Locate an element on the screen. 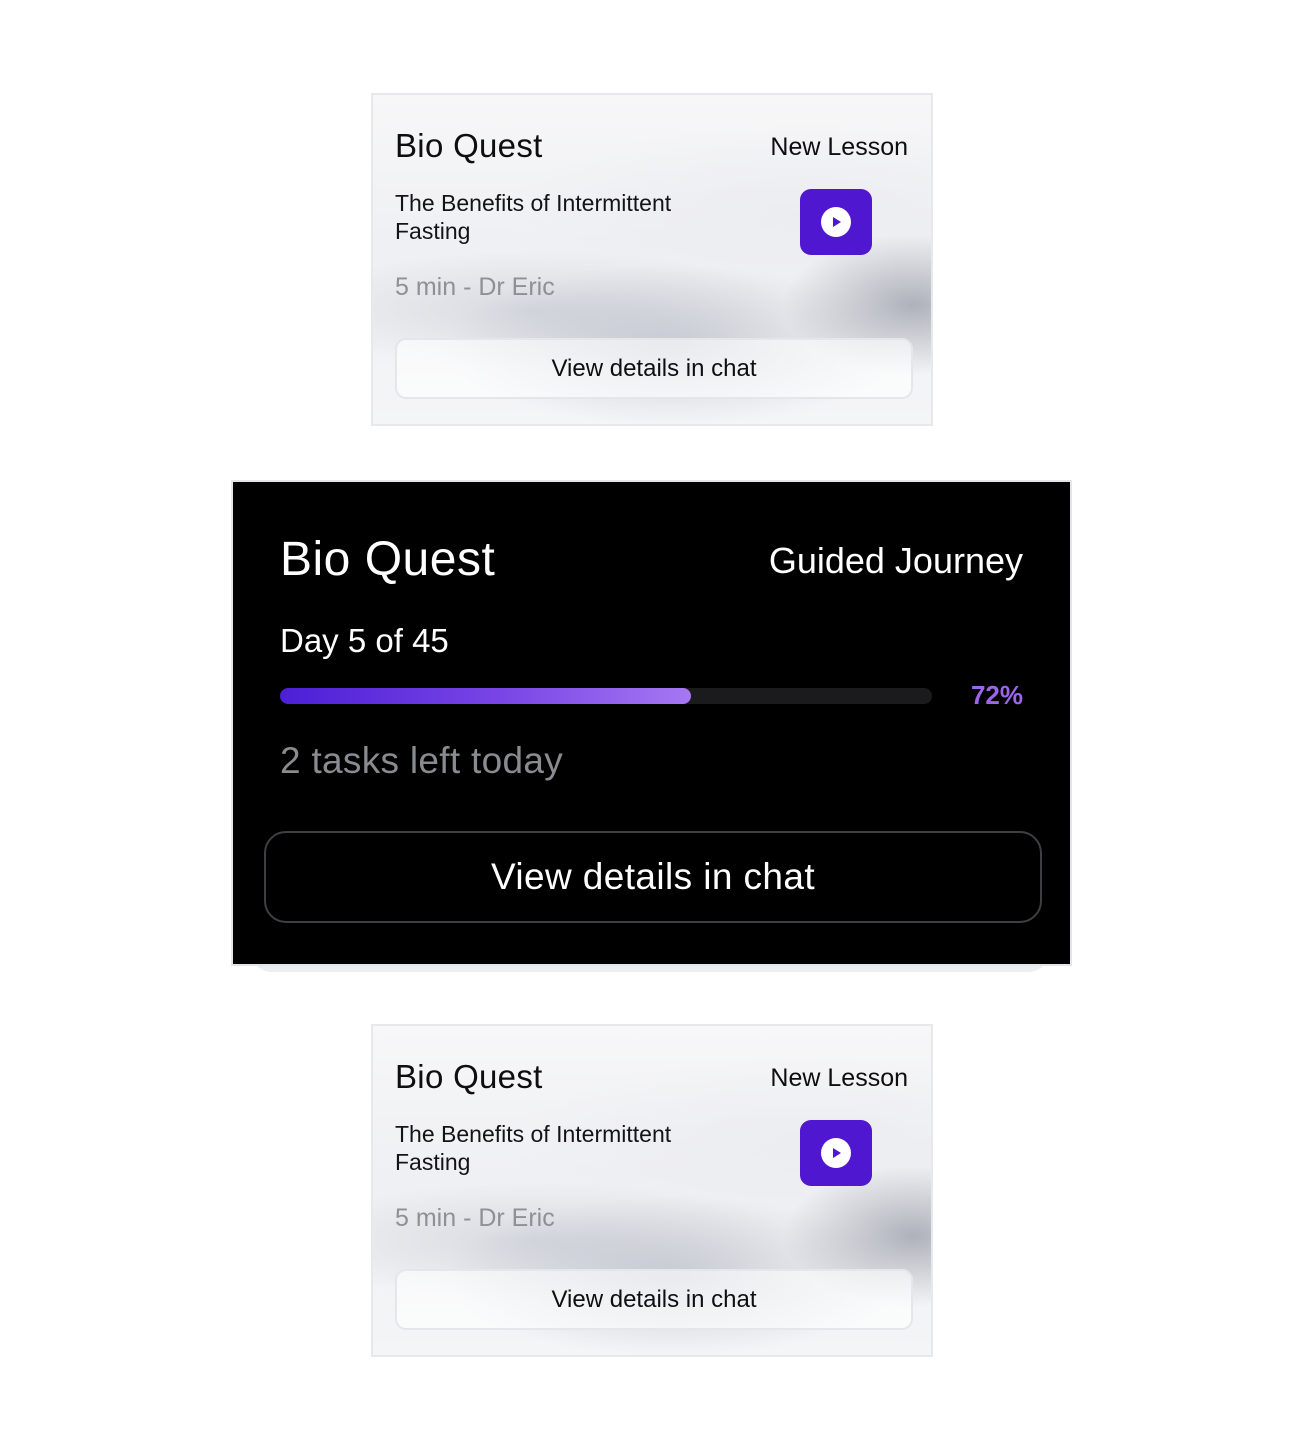 The width and height of the screenshot is (1302, 1450). progress-track is located at coordinates (606, 696).